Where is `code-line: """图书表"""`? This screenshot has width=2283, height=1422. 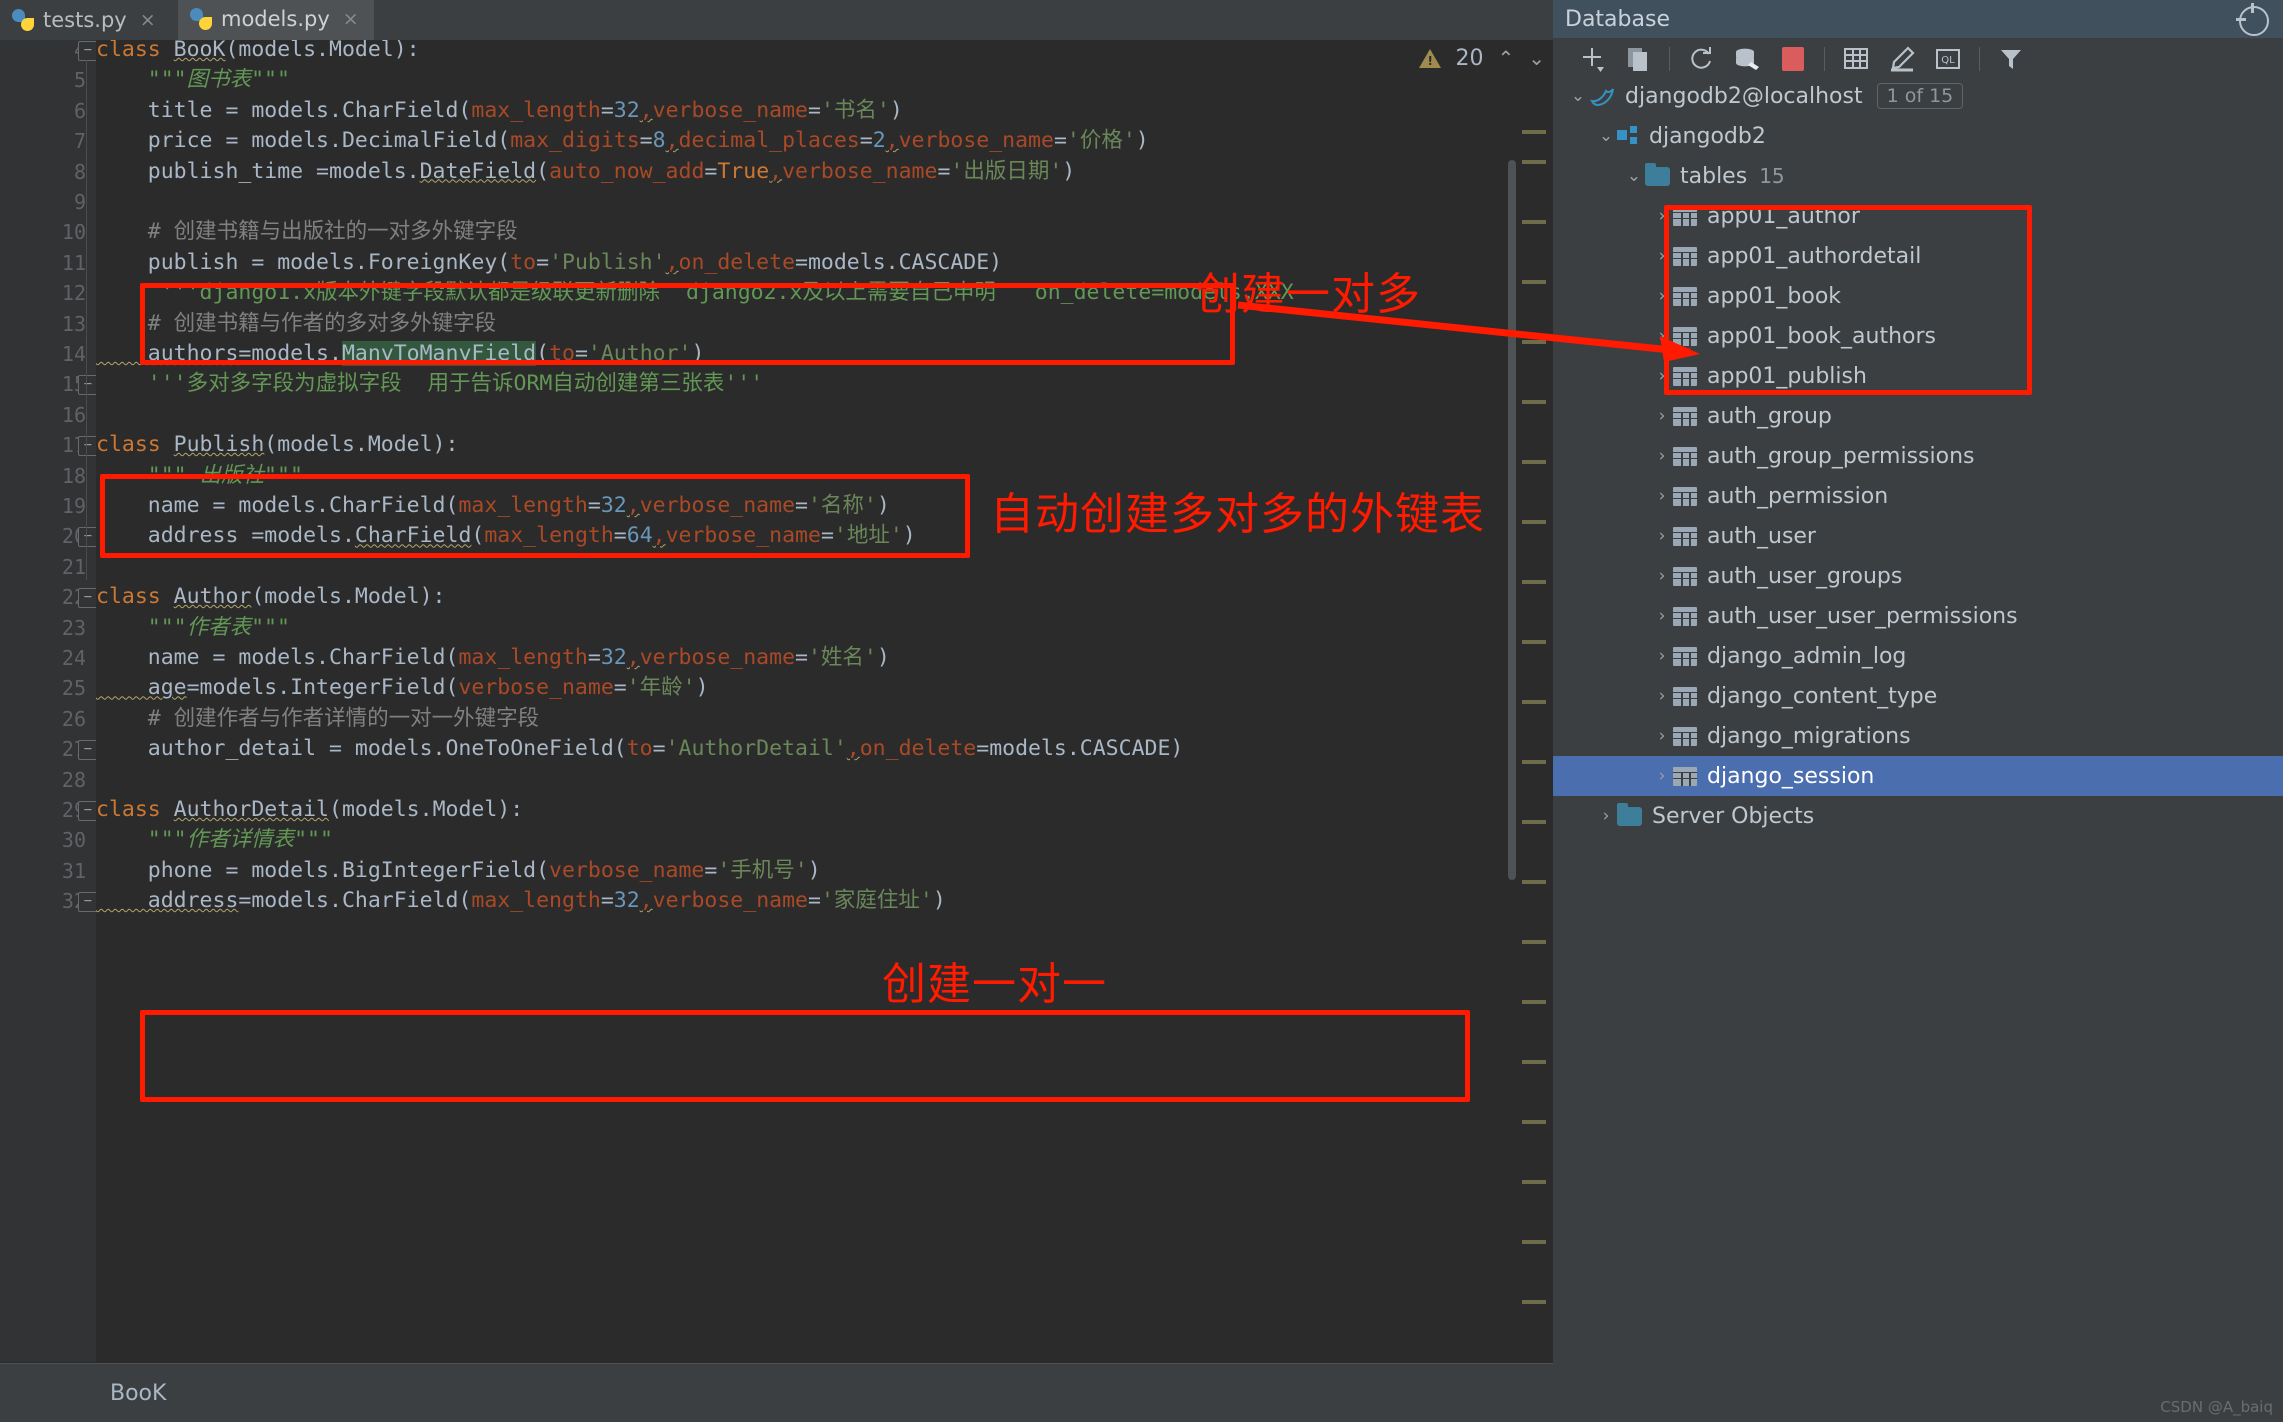 code-line: """图书表""" is located at coordinates (193, 80).